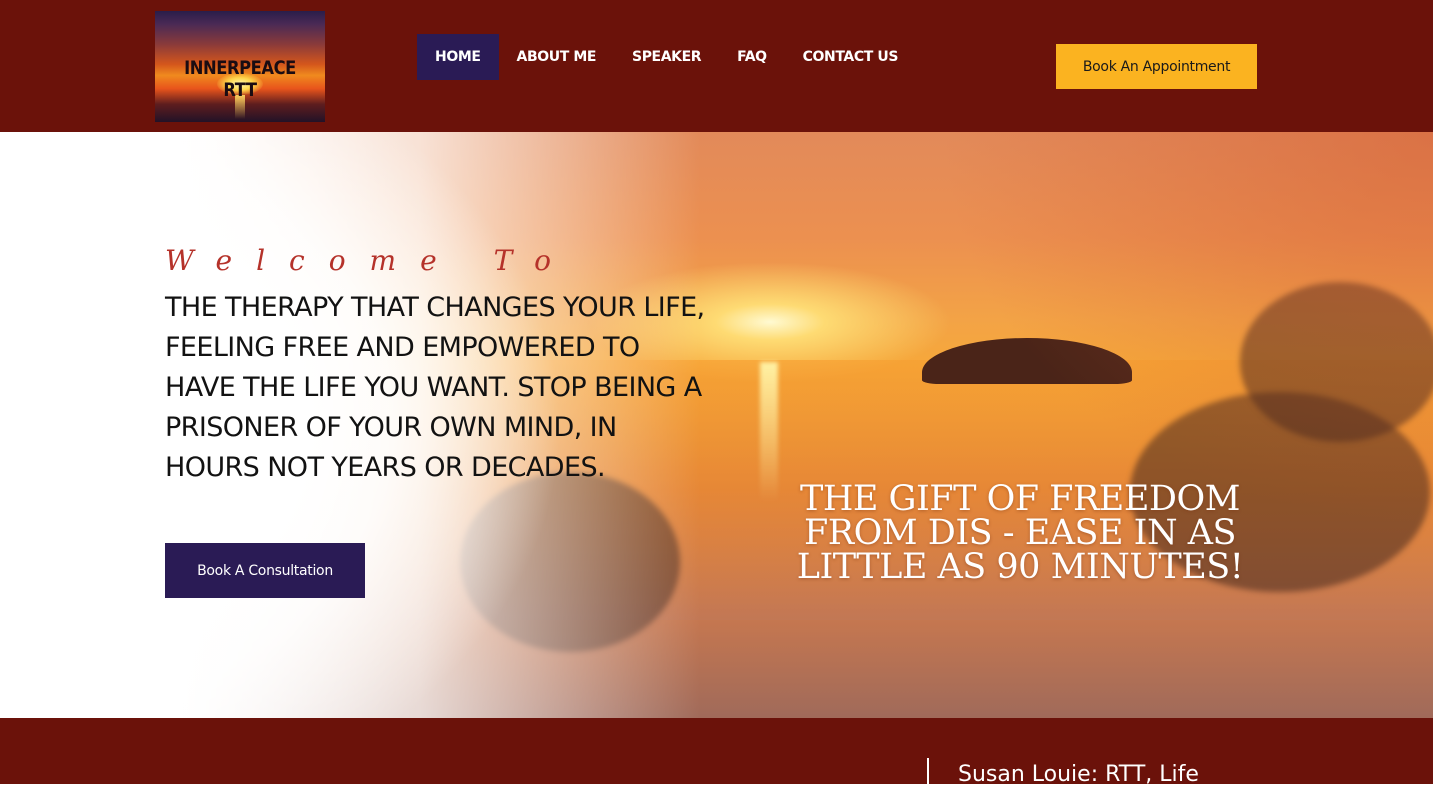  Describe the element at coordinates (458, 57) in the screenshot. I see `nav-item-home: HOME` at that location.